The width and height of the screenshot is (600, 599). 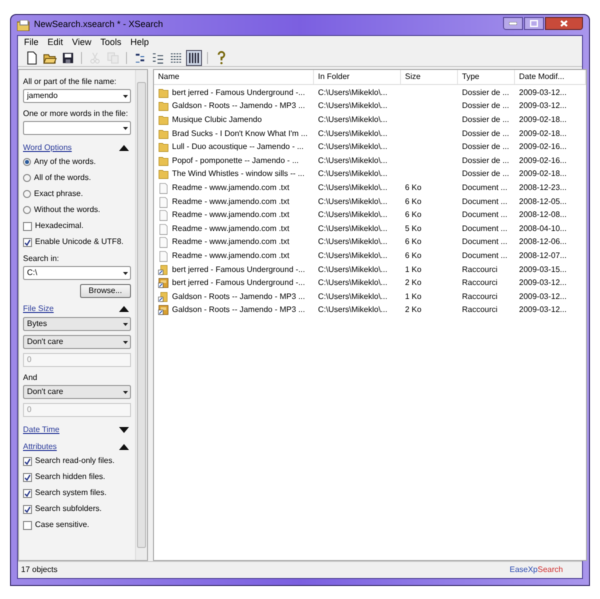 What do you see at coordinates (217, 120) in the screenshot?
I see `table-cell: Musique Clubic Jamendo` at bounding box center [217, 120].